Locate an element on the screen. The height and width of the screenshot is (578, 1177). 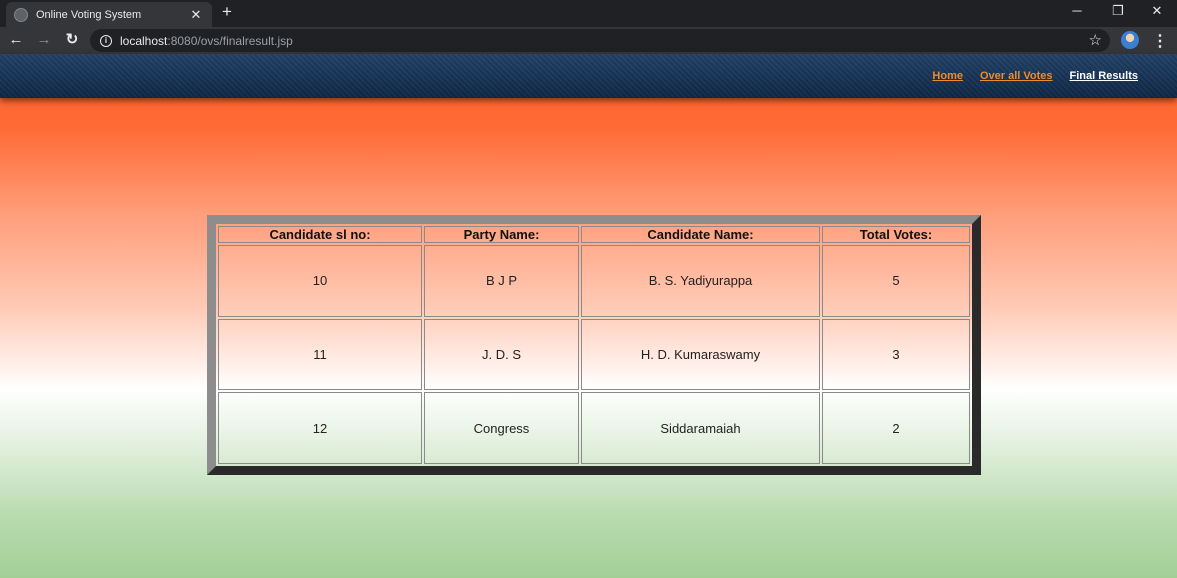
address-bar: i localhost :8080/ovs/finalresult.jsp ☆ is located at coordinates (600, 40).